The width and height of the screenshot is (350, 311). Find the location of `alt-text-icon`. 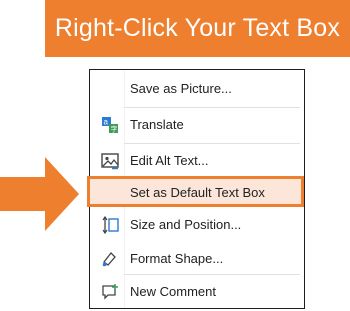

alt-text-icon is located at coordinates (110, 161).